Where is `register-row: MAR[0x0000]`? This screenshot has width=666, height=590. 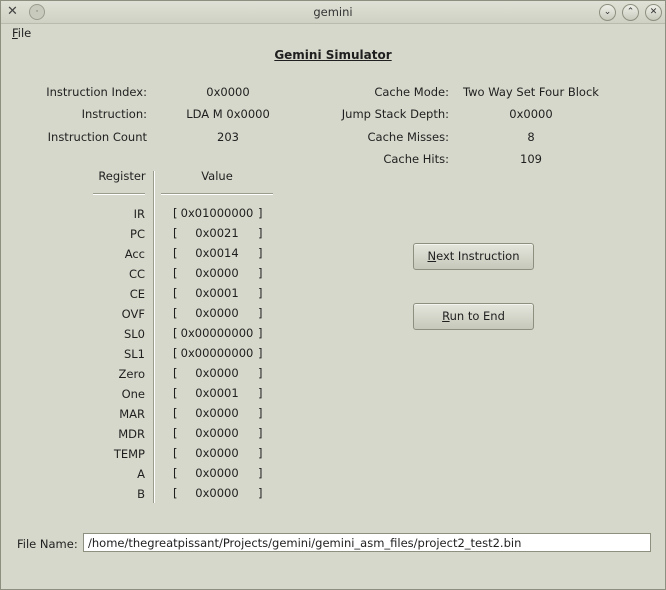
register-row: MAR[0x0000] is located at coordinates (141, 416).